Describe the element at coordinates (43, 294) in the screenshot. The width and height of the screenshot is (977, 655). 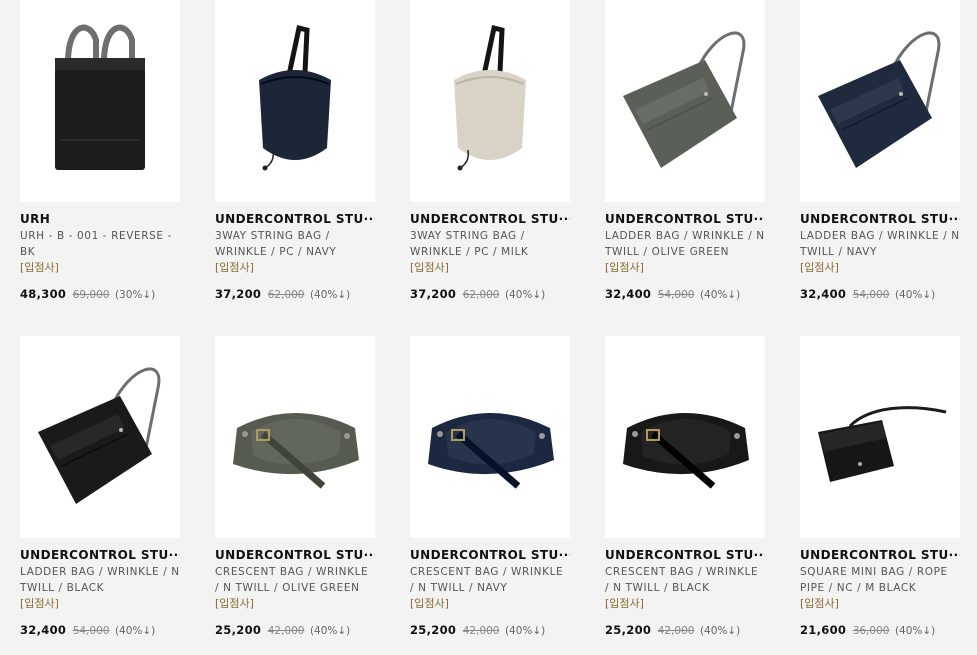
I see `sale-price: 48,300` at that location.